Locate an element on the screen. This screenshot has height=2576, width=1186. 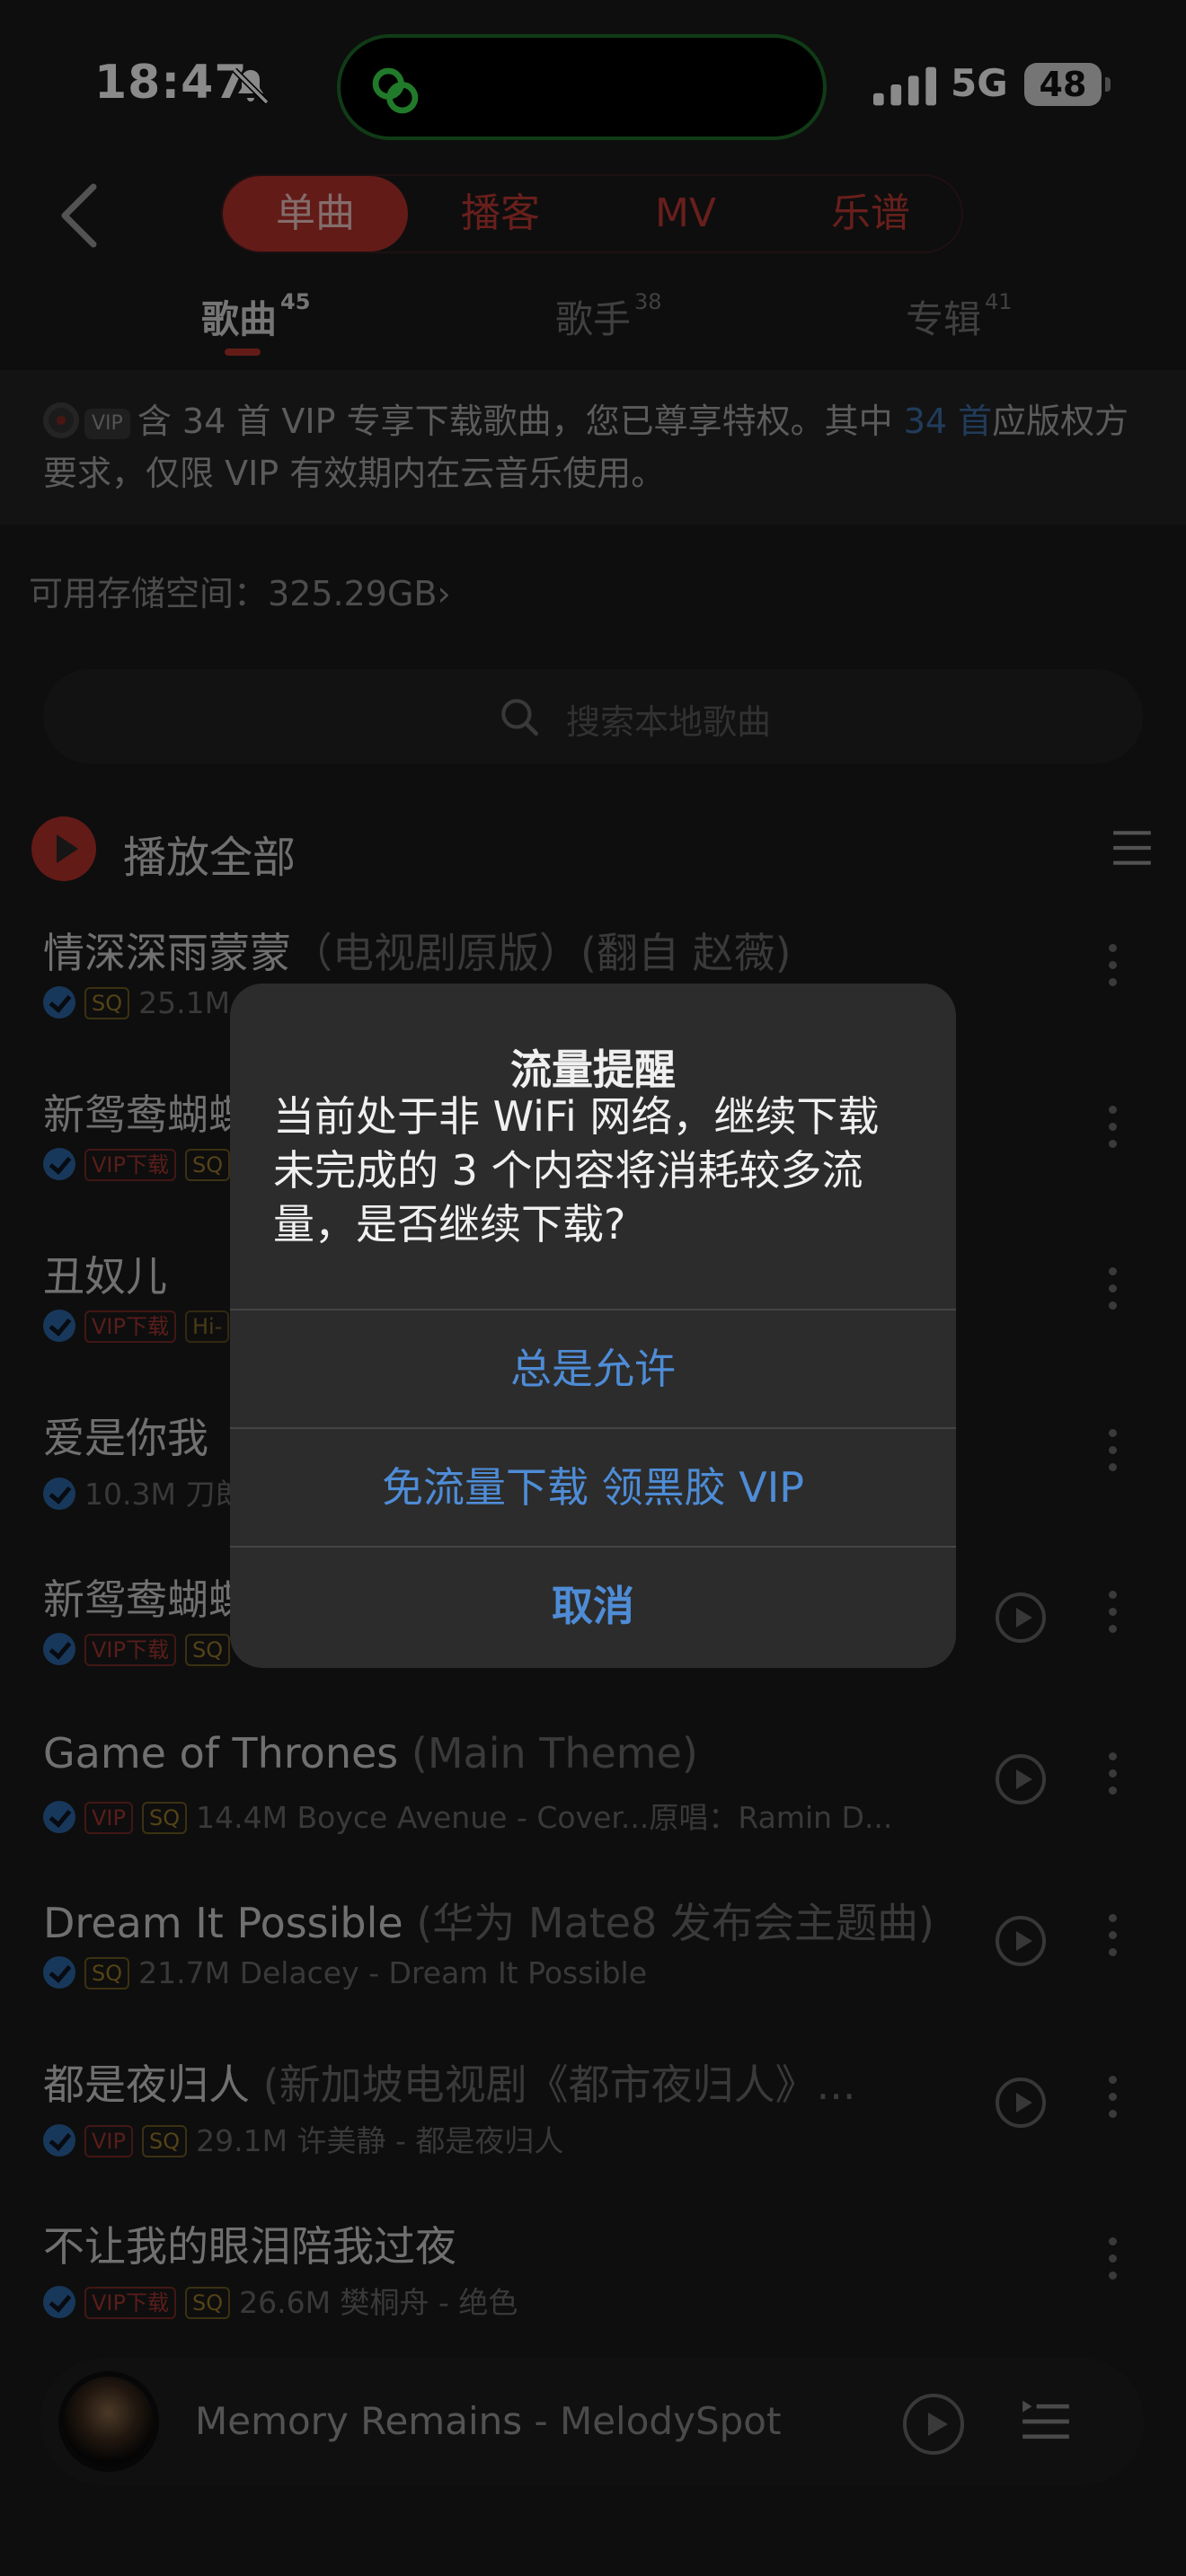
cancel-button: 取消 is located at coordinates (593, 1605).